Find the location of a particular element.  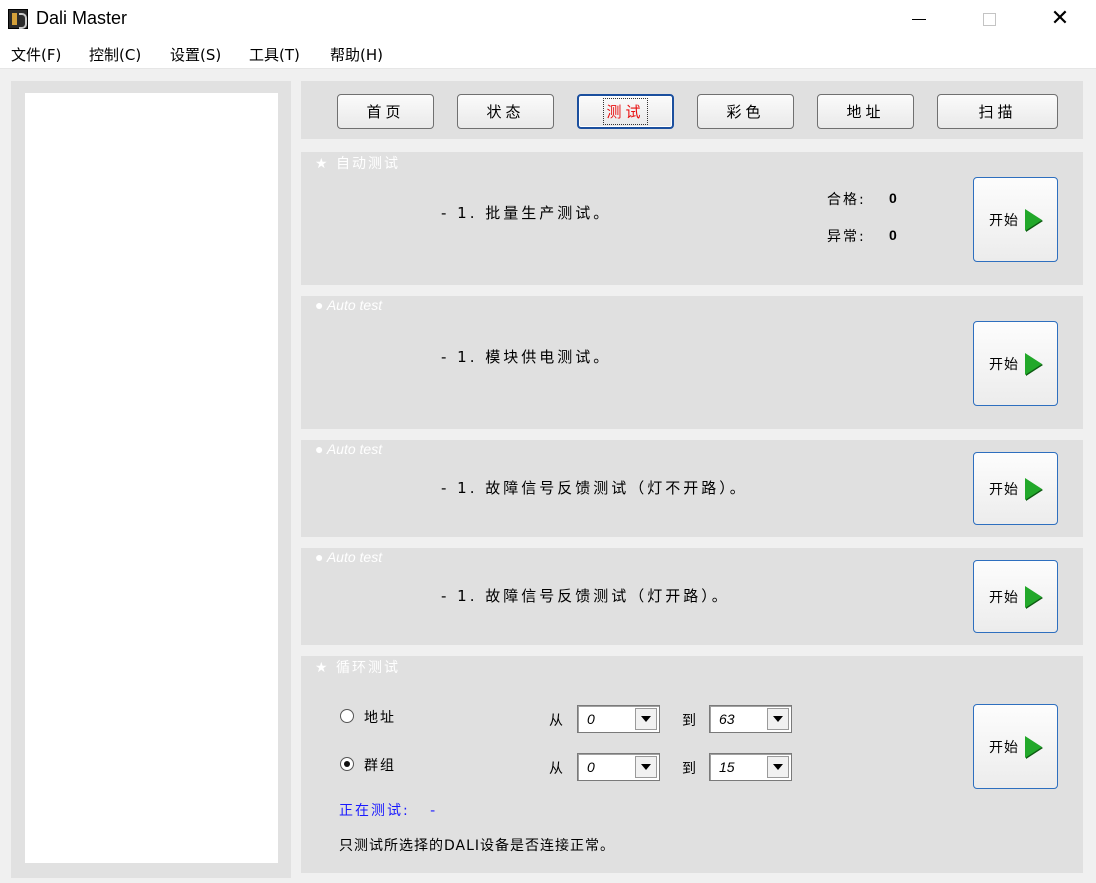

address-from-value: 0 is located at coordinates (591, 719).